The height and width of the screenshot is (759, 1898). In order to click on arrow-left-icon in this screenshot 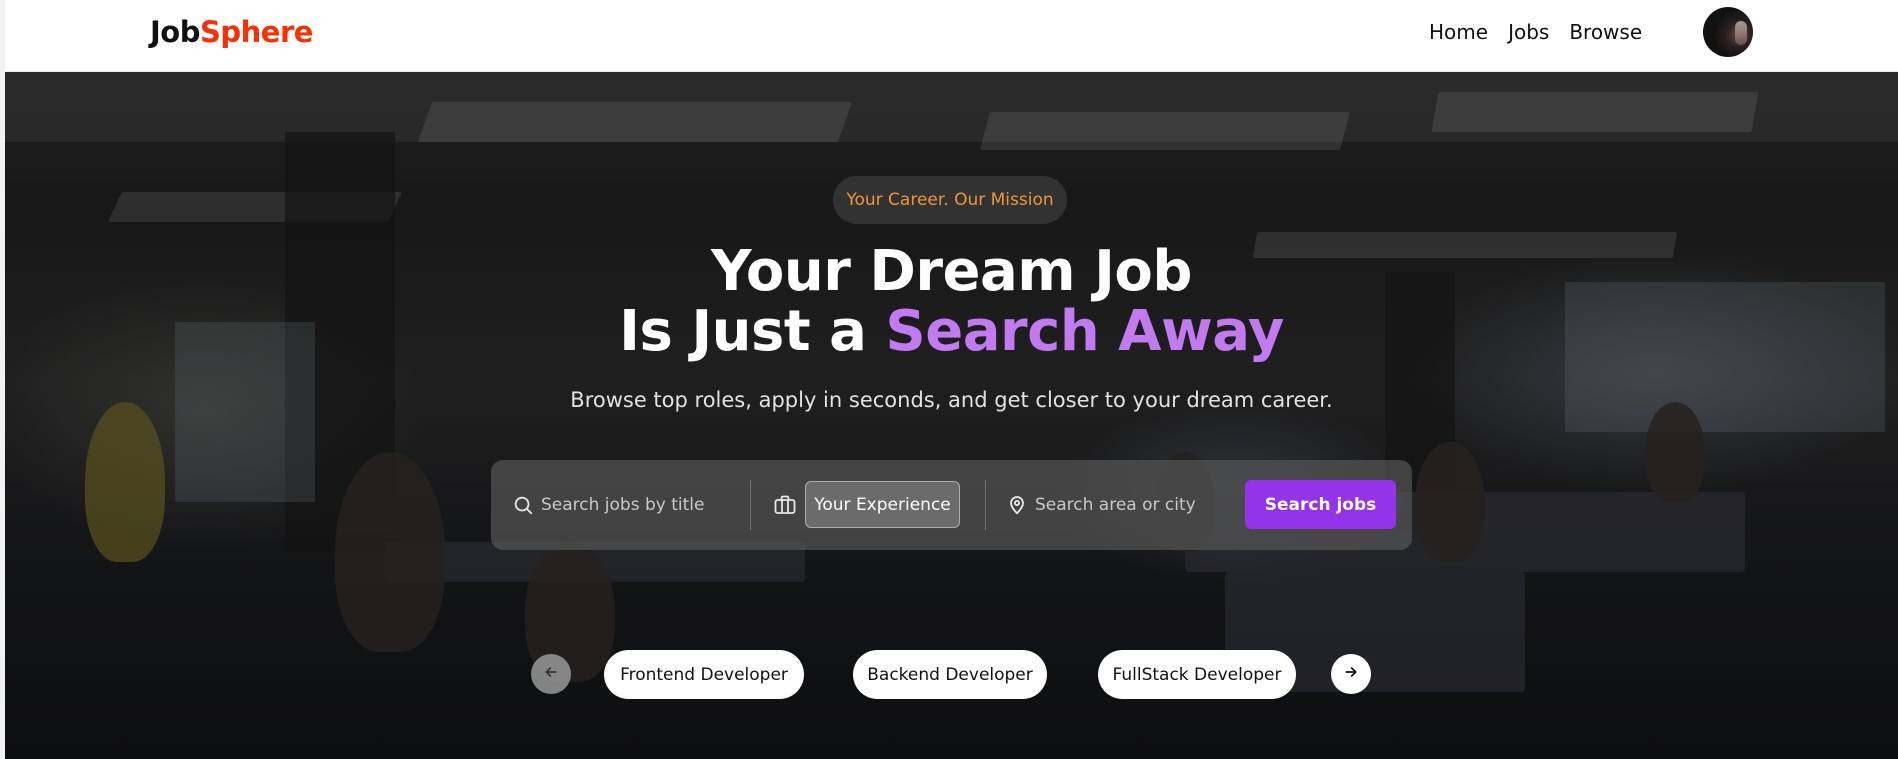, I will do `click(551, 674)`.